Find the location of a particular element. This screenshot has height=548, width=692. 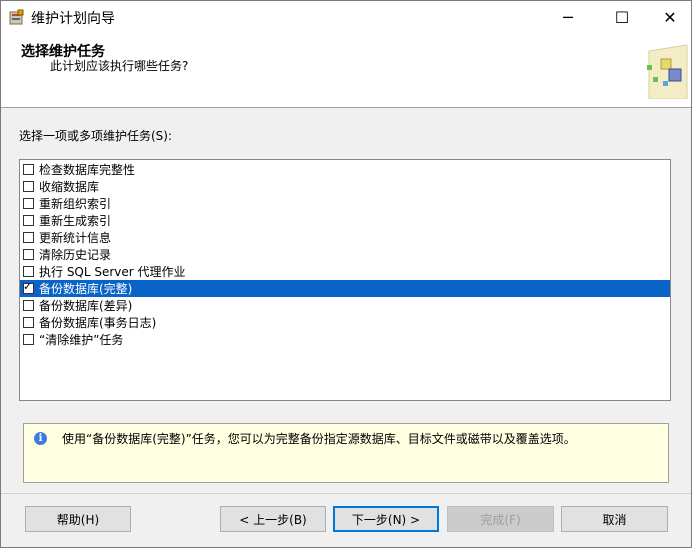

info-icon: i is located at coordinates (40, 438).